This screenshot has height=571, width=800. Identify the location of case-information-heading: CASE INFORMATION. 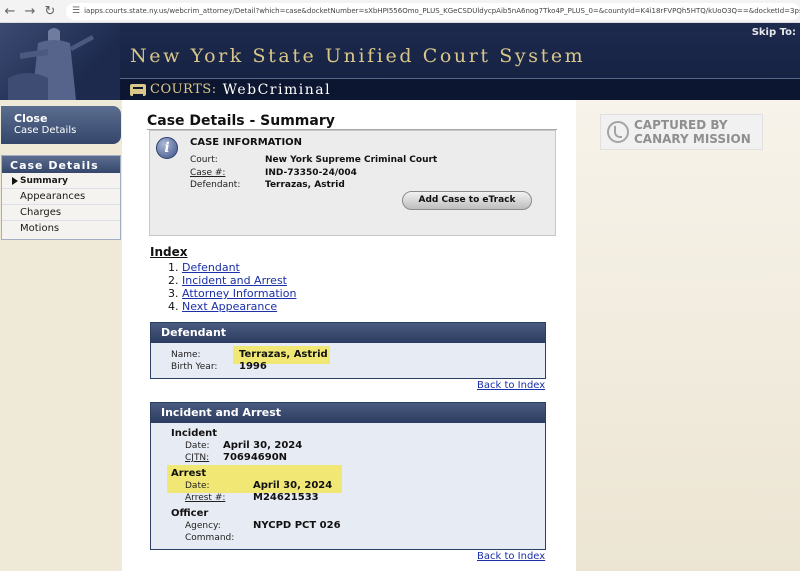
(246, 142).